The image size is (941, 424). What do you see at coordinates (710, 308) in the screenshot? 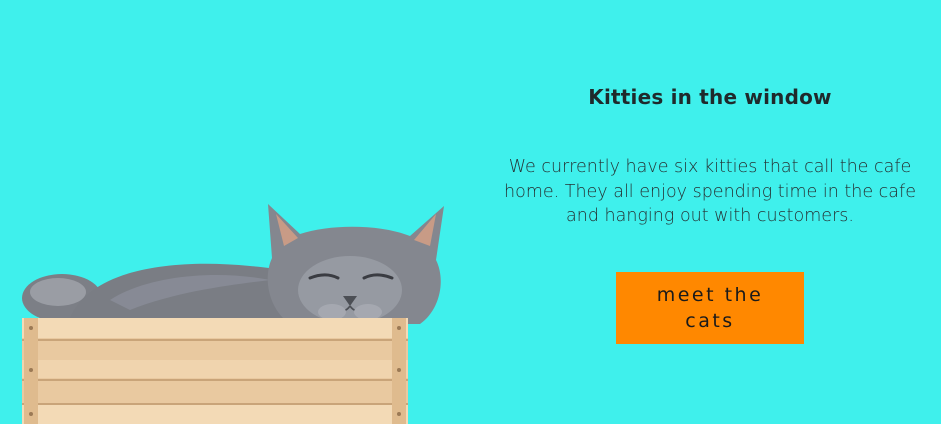
I see `meet-the-cats-button: meet the cats` at bounding box center [710, 308].